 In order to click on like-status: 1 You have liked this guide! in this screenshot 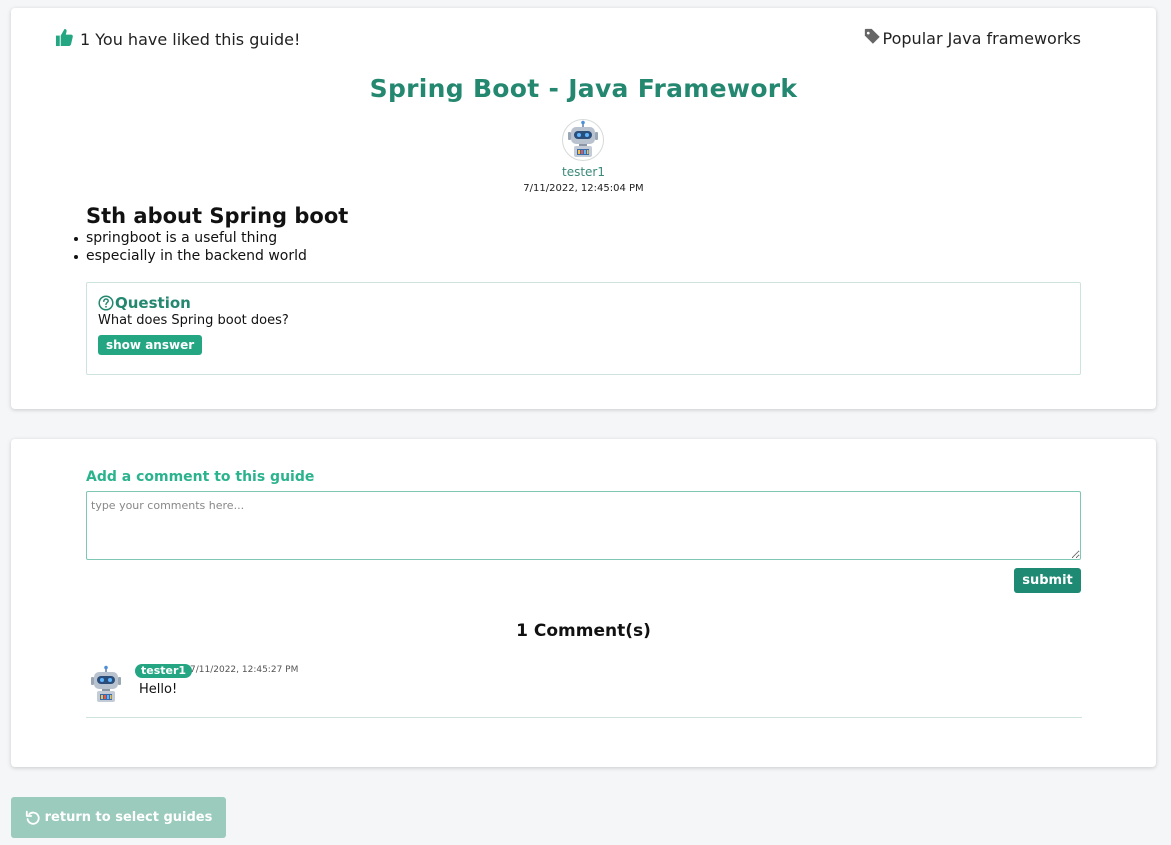, I will do `click(177, 39)`.